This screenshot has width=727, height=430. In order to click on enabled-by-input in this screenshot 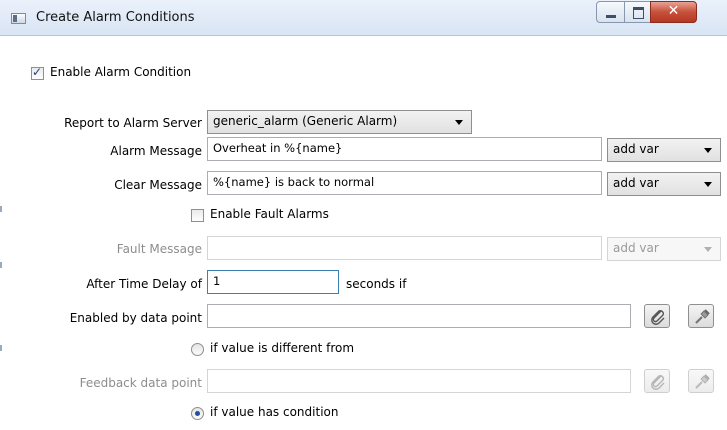, I will do `click(419, 316)`.